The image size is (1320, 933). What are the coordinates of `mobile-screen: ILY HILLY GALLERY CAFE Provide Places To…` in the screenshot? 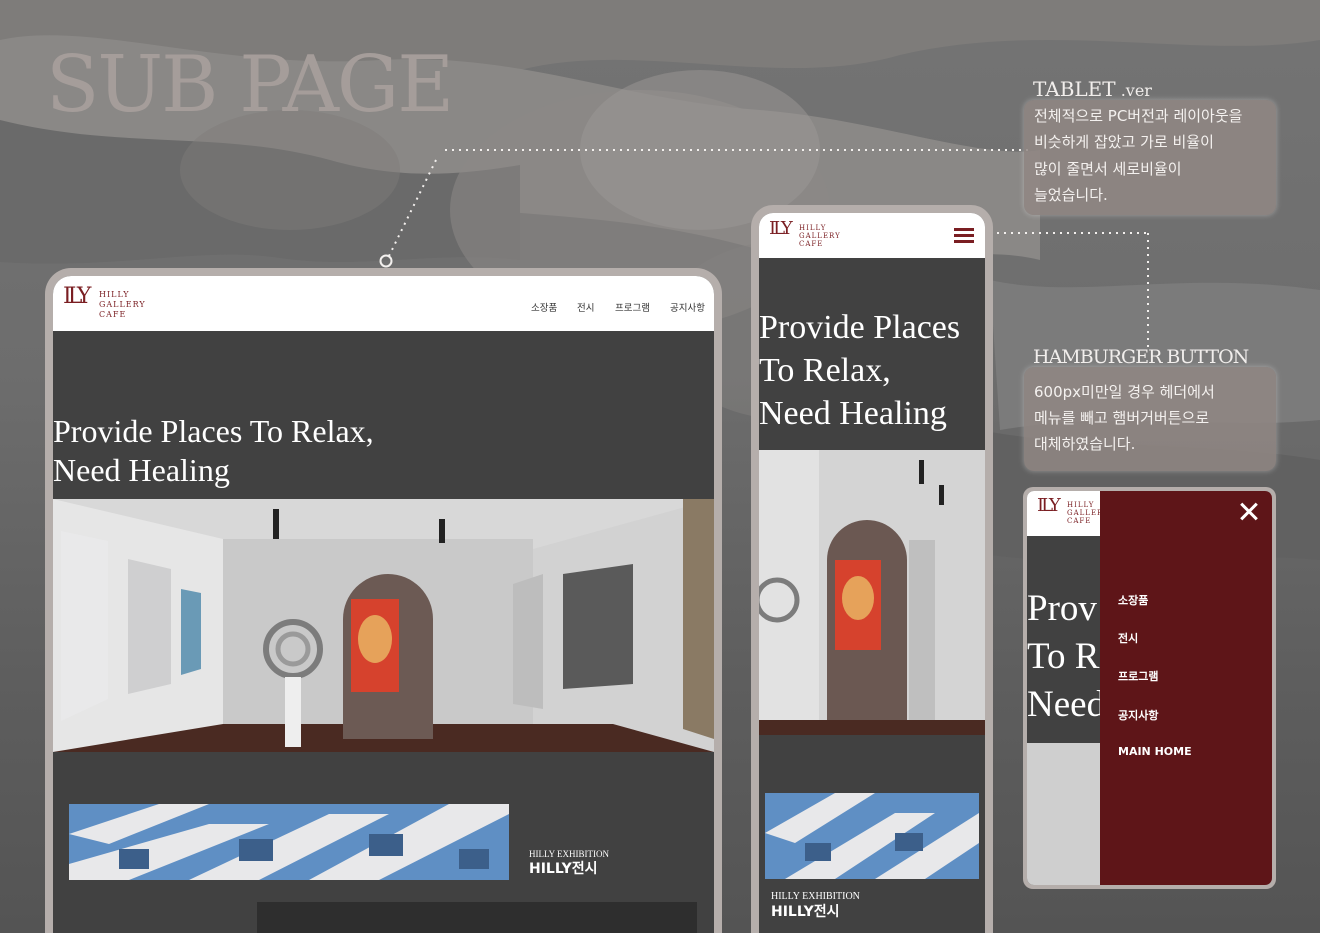 It's located at (872, 573).